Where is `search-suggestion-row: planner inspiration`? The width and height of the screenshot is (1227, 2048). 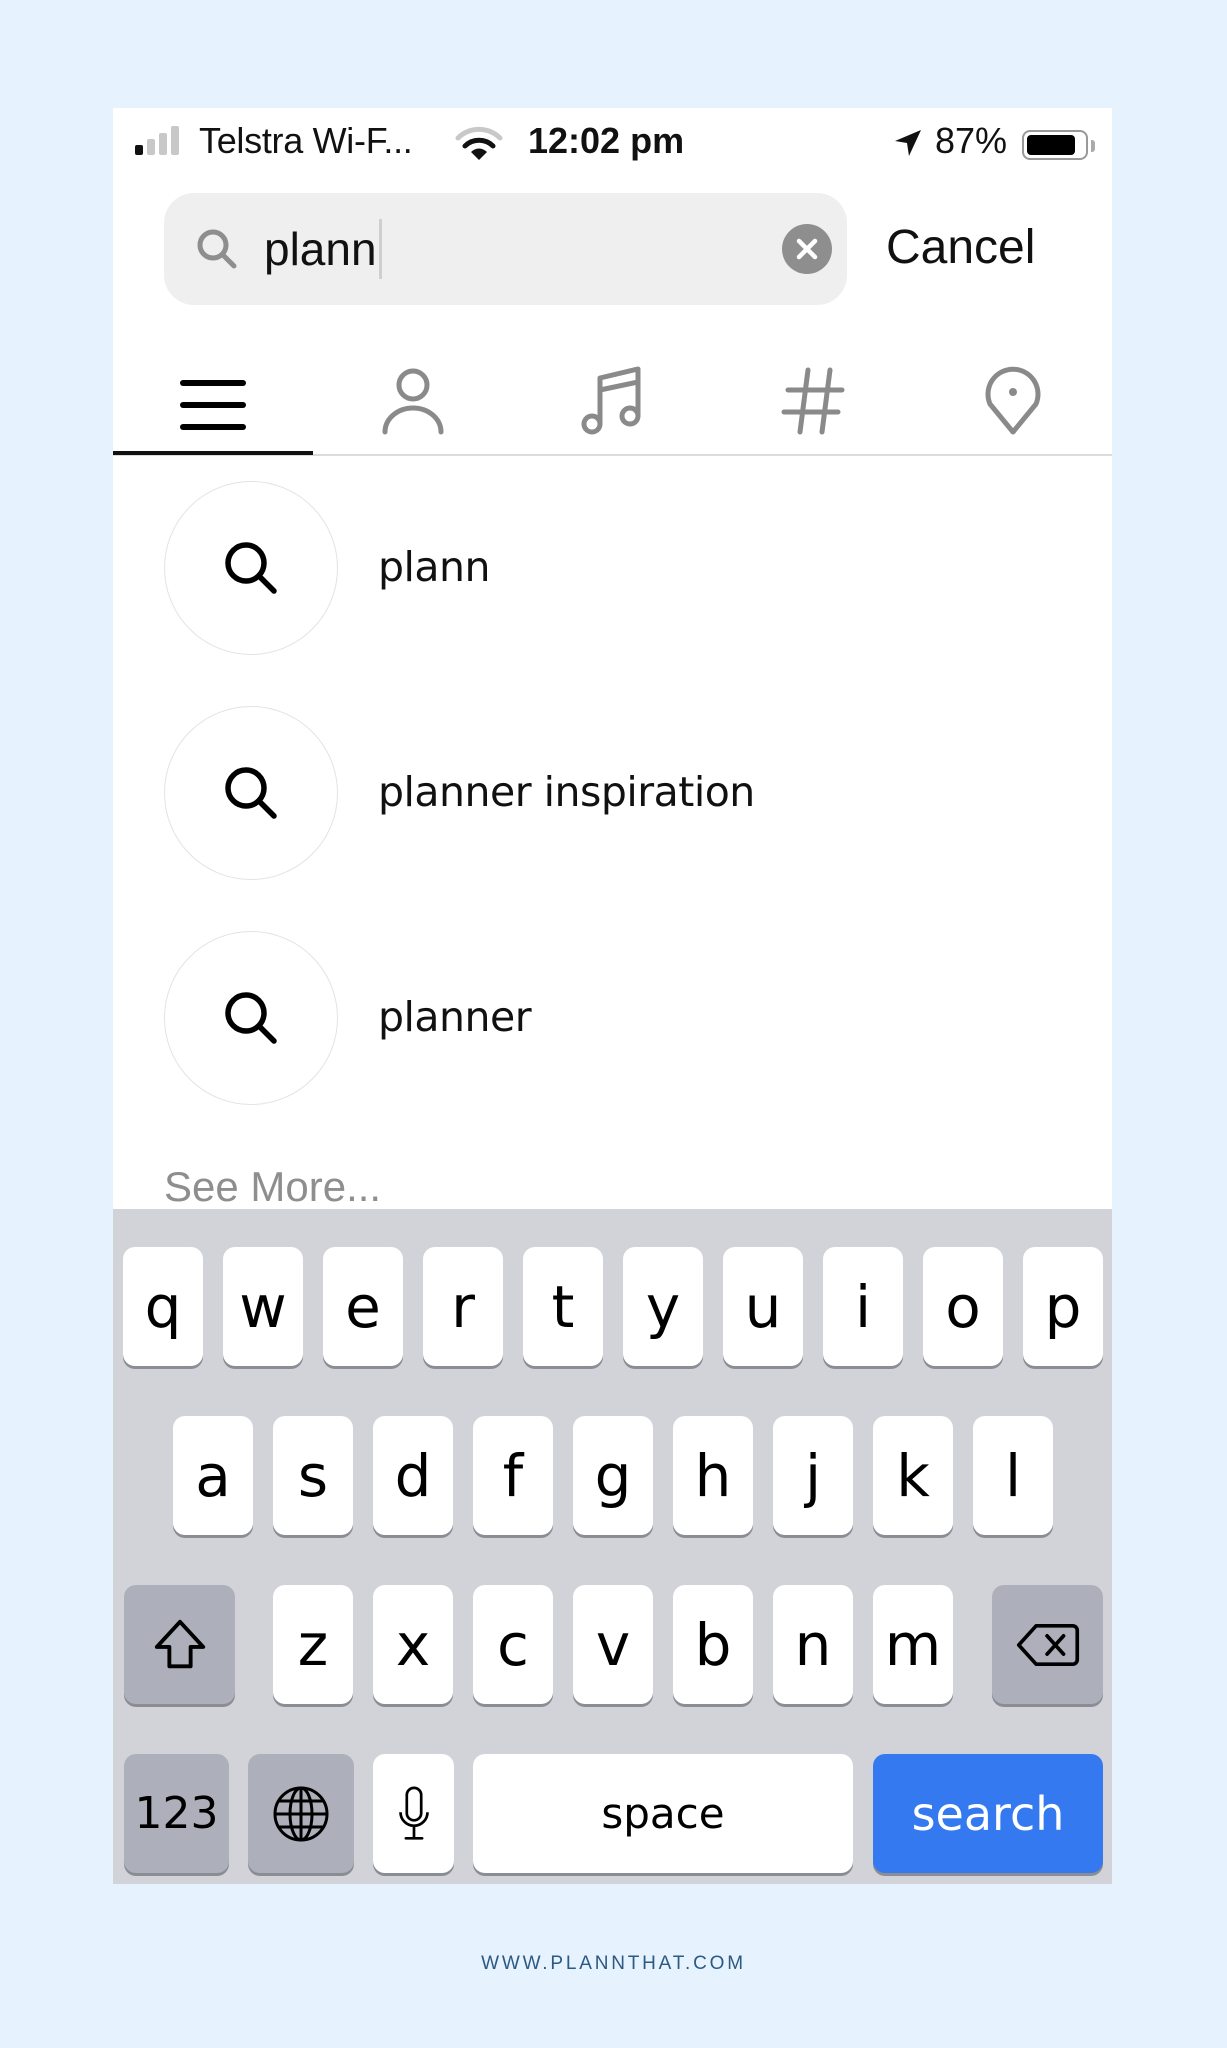 search-suggestion-row: planner inspiration is located at coordinates (614, 794).